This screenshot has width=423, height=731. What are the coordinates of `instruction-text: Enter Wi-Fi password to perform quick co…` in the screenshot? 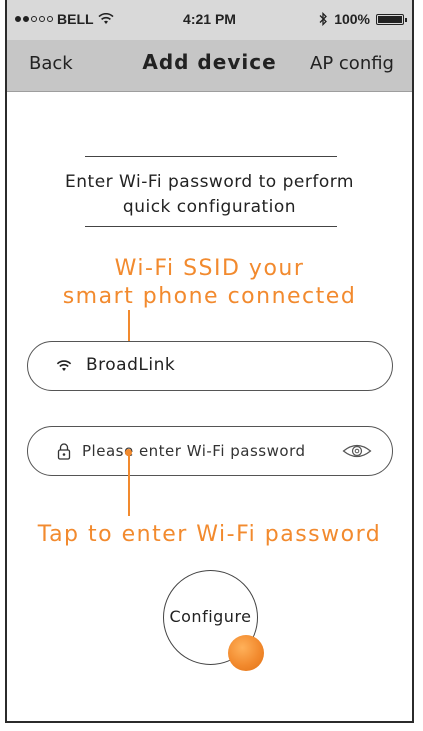 It's located at (209, 195).